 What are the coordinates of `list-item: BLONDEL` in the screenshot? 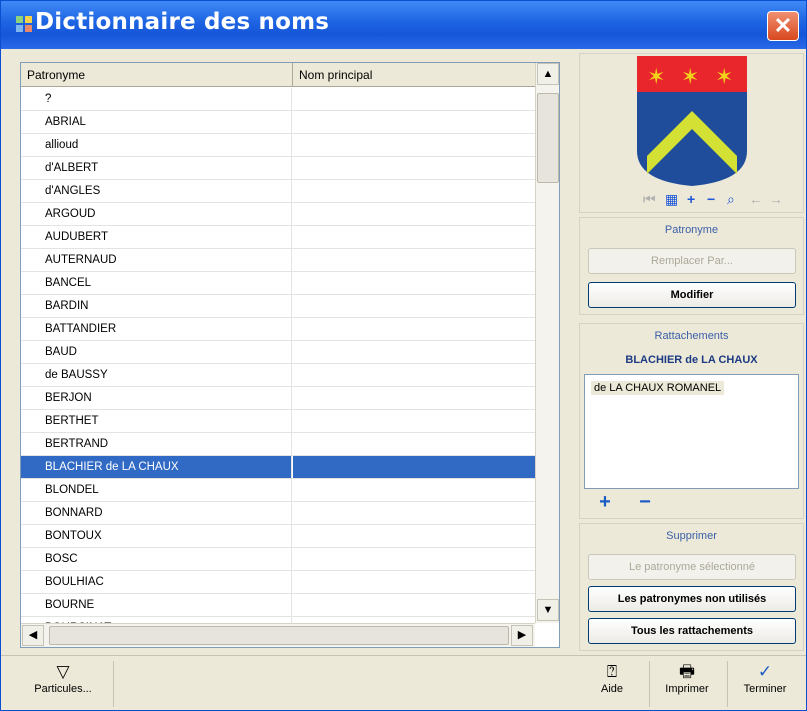 It's located at (278, 490).